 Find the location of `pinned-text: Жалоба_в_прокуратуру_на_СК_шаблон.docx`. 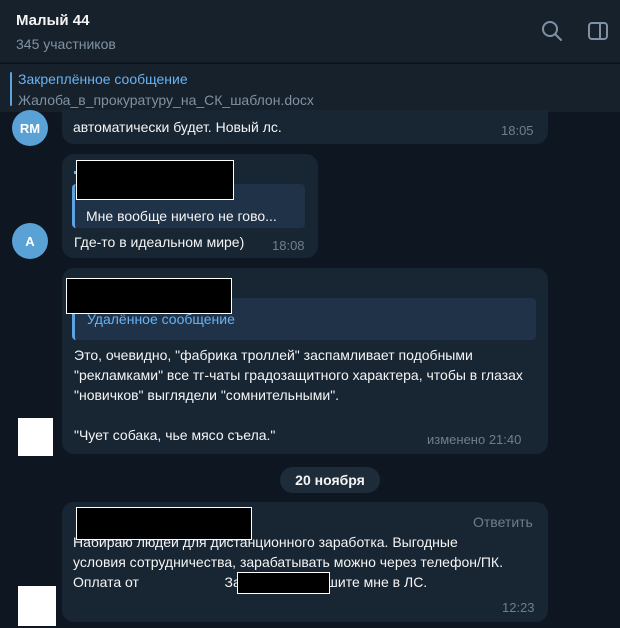

pinned-text: Жалоба_в_прокуратуру_на_СК_шаблон.docx is located at coordinates (166, 100).